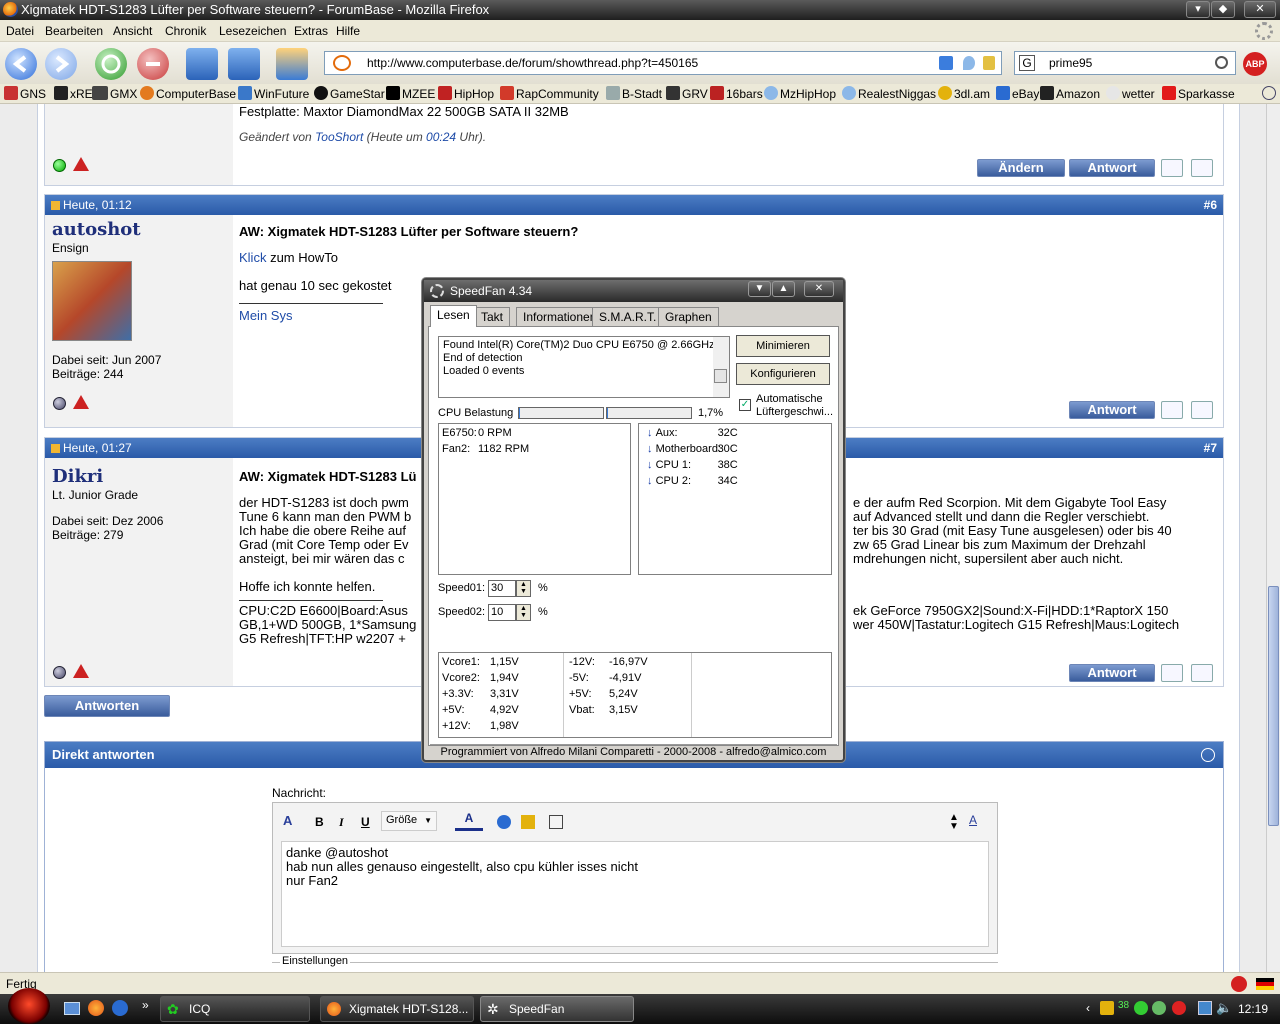  Describe the element at coordinates (502, 588) in the screenshot. I see `speed01-input: 30` at that location.